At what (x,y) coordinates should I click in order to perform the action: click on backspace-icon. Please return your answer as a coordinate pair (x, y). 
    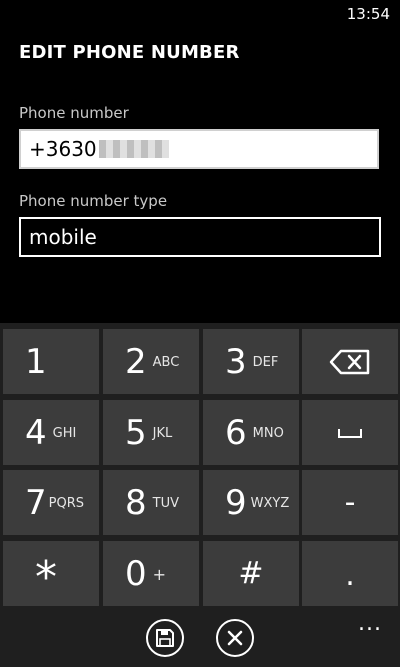
    Looking at the image, I should click on (349, 361).